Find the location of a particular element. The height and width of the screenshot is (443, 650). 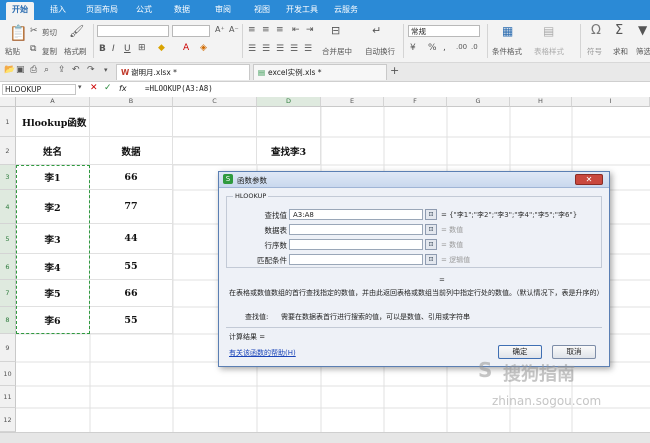

table-style-button: 表格样式 is located at coordinates (549, 51).